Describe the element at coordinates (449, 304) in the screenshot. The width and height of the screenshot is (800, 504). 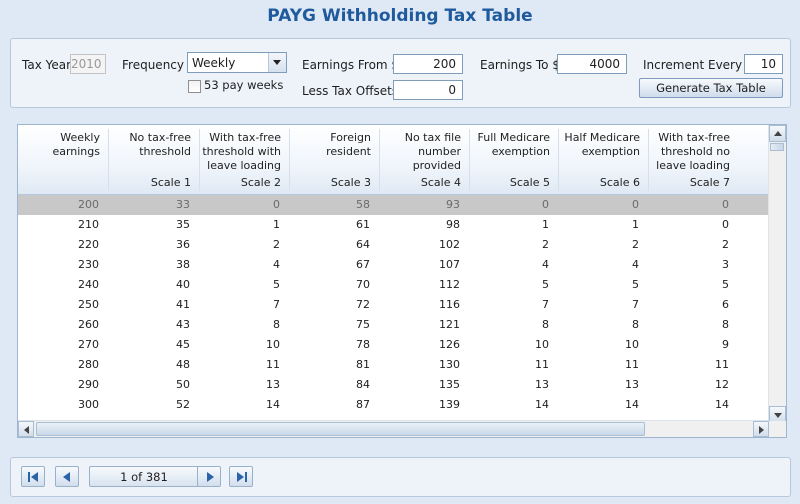
I see `table-cell: 116` at that location.